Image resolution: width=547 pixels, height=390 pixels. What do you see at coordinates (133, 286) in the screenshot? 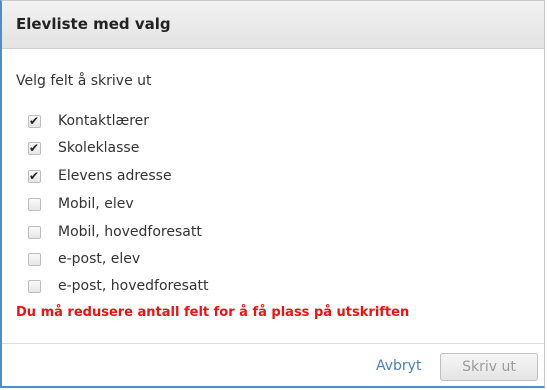
I see `option-label: e-post, hovedforesatt` at bounding box center [133, 286].